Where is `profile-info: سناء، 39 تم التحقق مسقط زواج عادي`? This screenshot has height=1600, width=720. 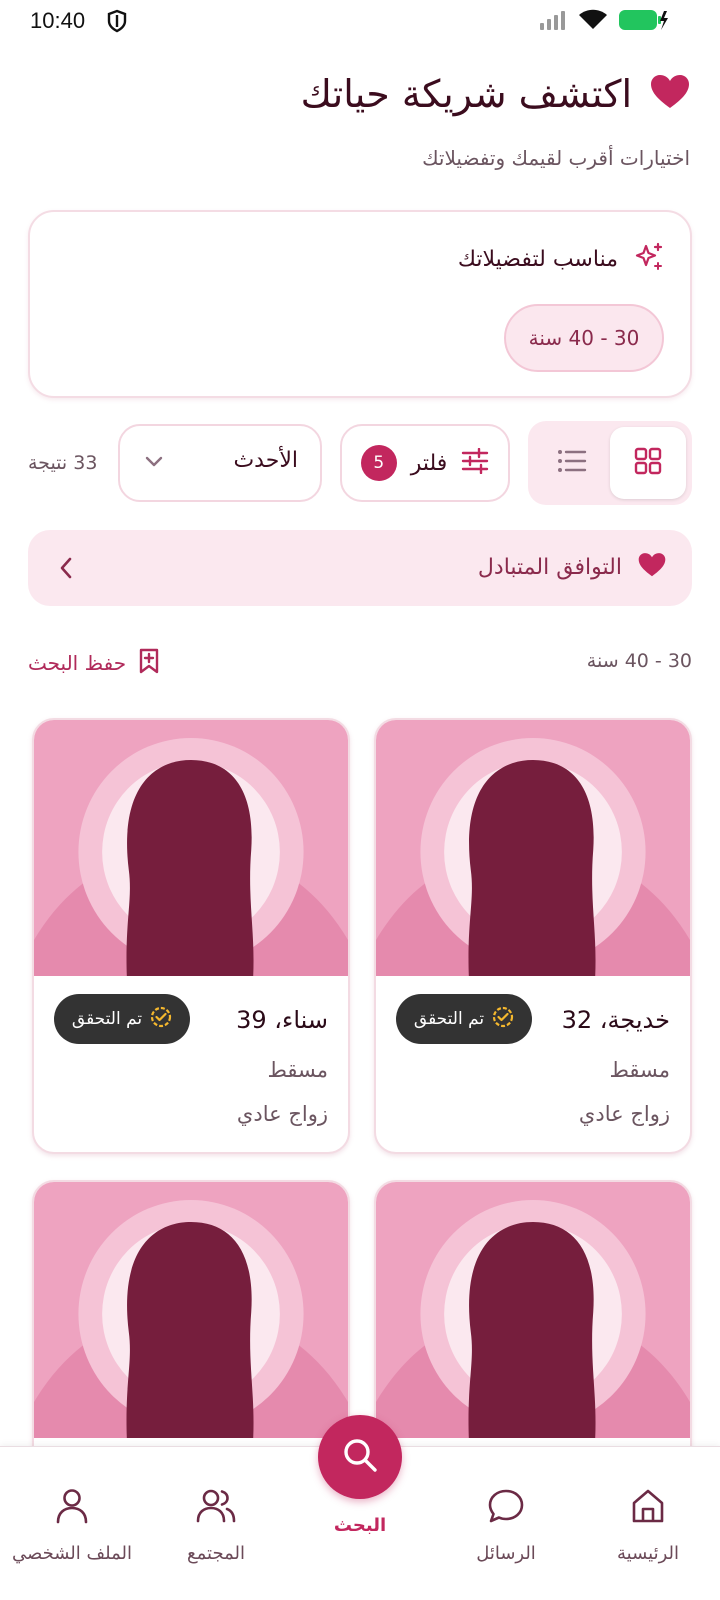
profile-info: سناء، 39 تم التحقق مسقط زواج عادي is located at coordinates (191, 1064).